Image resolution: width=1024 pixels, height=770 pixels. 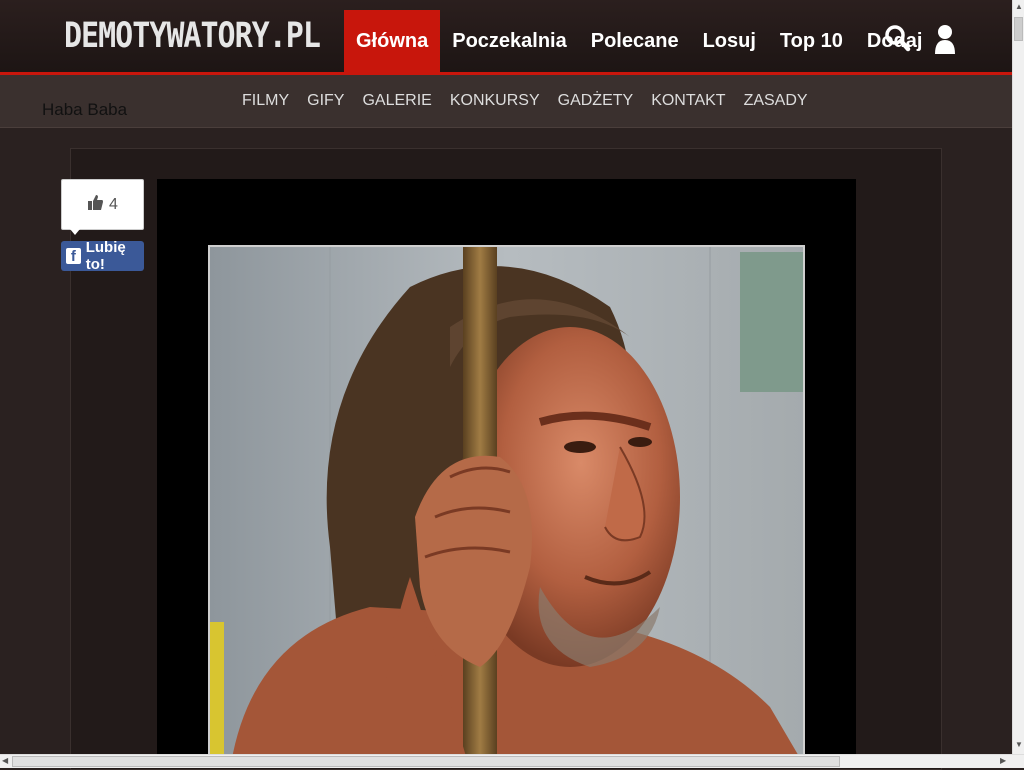 I want to click on subnav-galerie: GALERIE, so click(x=396, y=101).